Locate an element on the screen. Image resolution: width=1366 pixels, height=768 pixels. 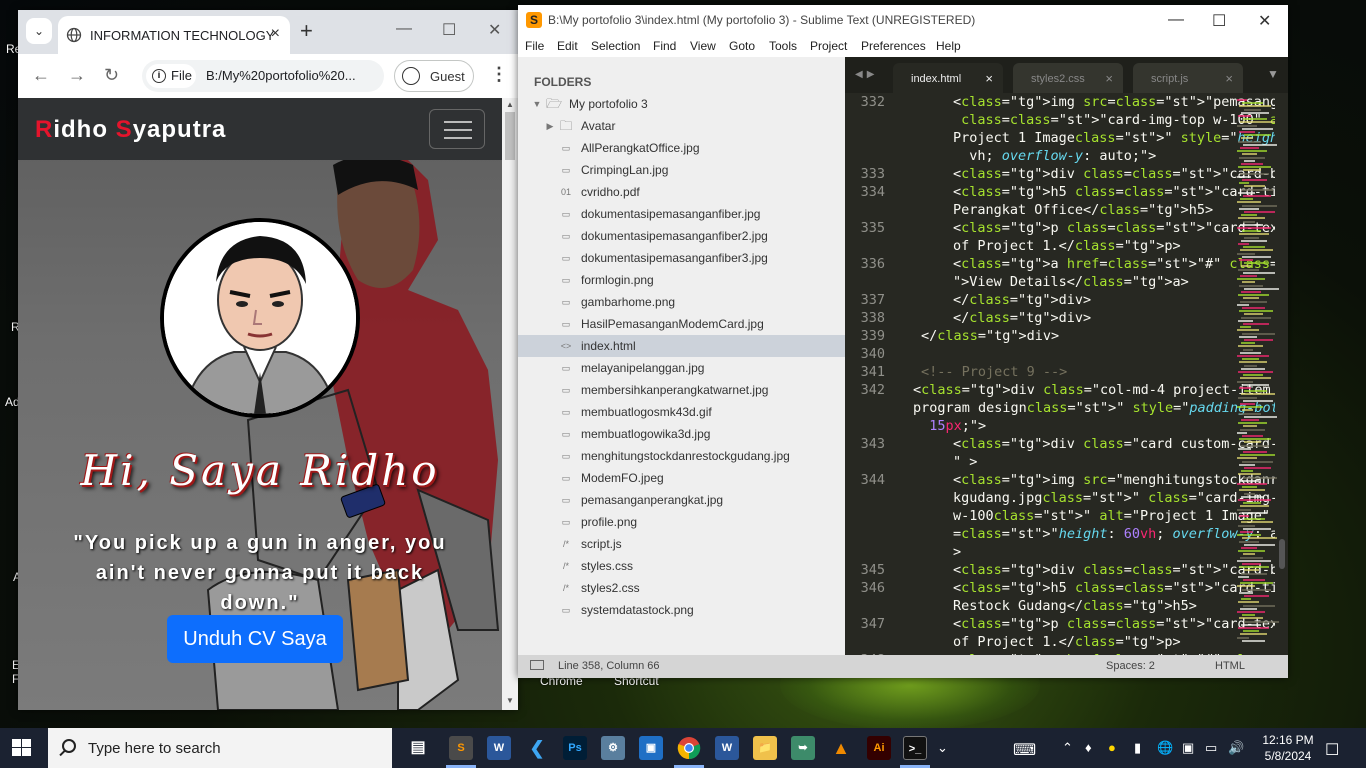
vscode-icon: ❮ is located at coordinates (537, 748).